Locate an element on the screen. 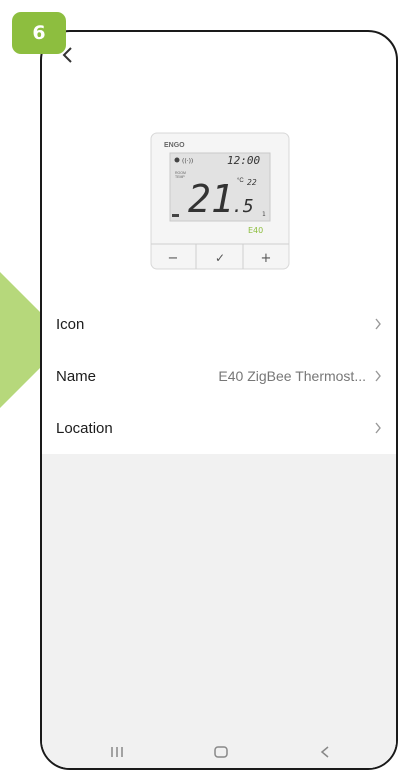 The image size is (403, 770). device-time: 12:00 is located at coordinates (243, 160).